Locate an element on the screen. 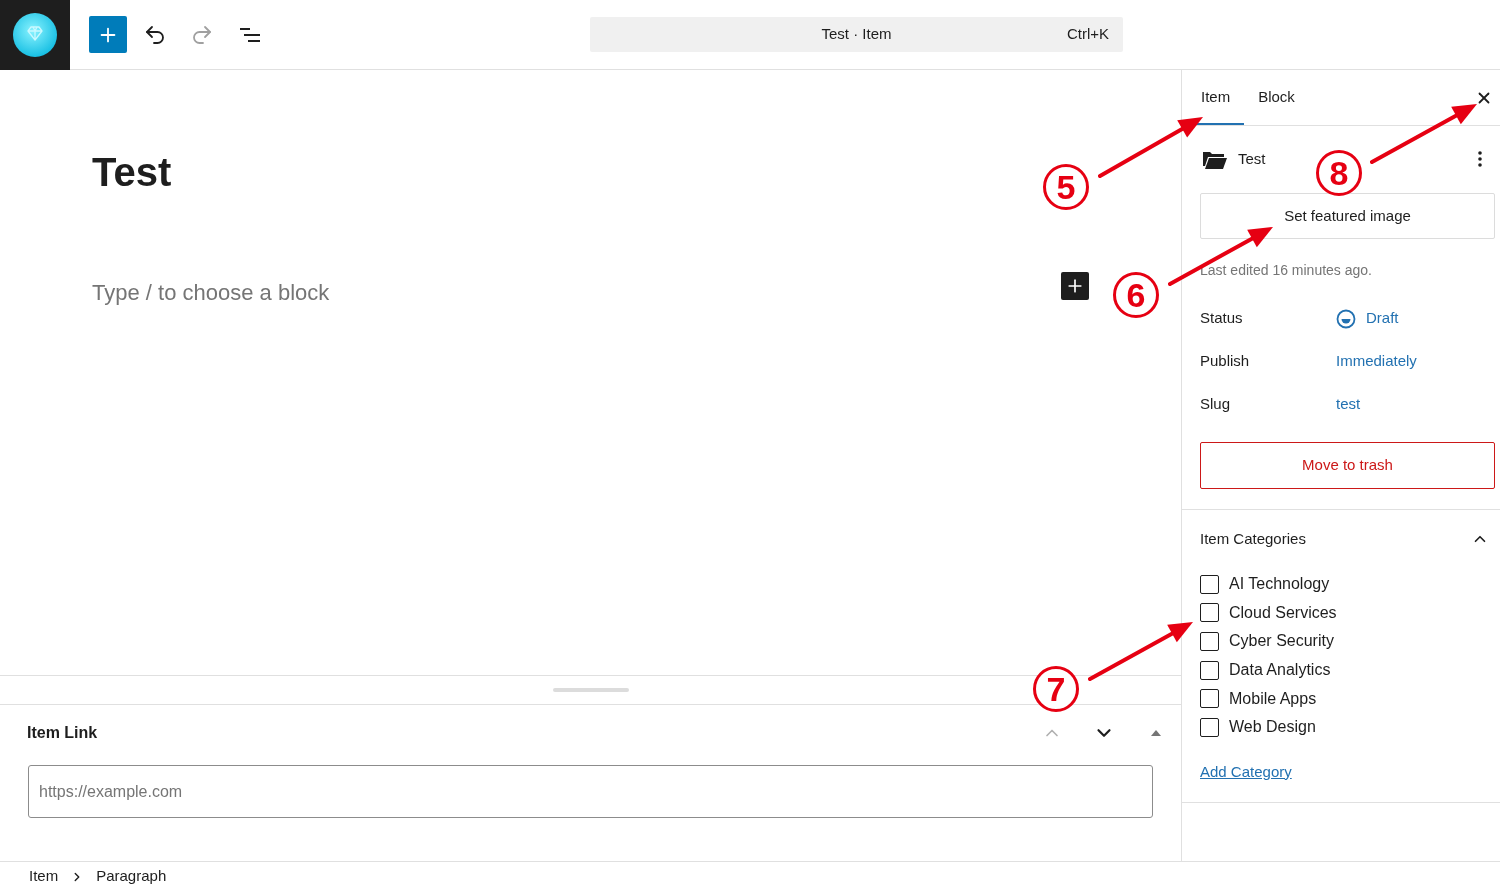  category-label: Cloud Services is located at coordinates (1283, 612).